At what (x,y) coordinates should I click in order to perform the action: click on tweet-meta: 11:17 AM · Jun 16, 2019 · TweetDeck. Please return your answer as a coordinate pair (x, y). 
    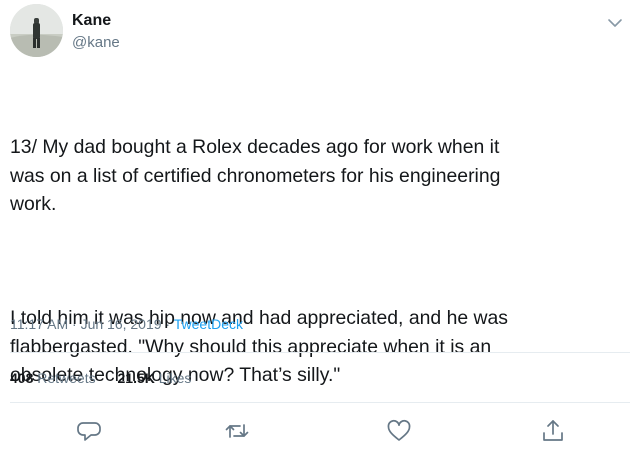
    Looking at the image, I should click on (126, 324).